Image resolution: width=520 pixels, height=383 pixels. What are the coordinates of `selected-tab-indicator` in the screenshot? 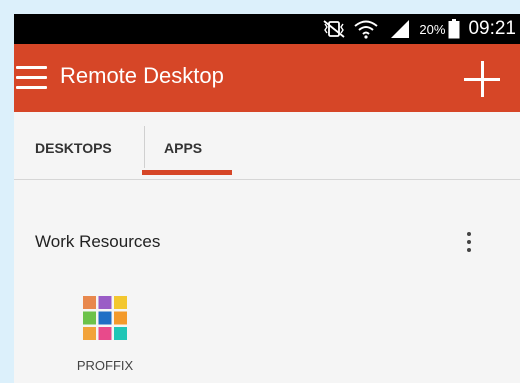 It's located at (187, 172).